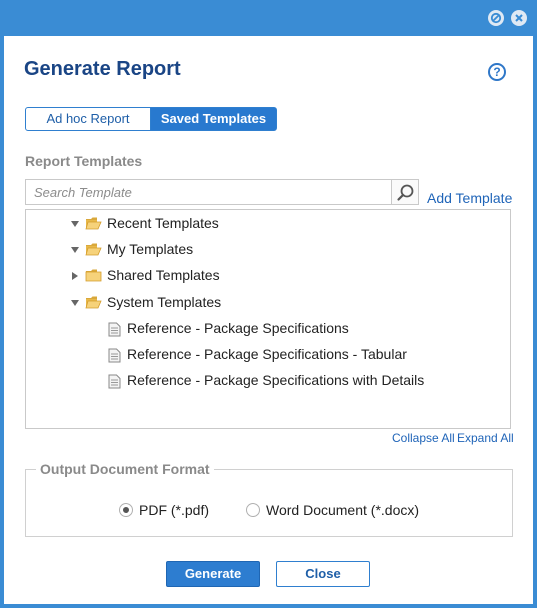 This screenshot has width=537, height=608. What do you see at coordinates (423, 438) in the screenshot?
I see `collapse-all-link: Collapse All` at bounding box center [423, 438].